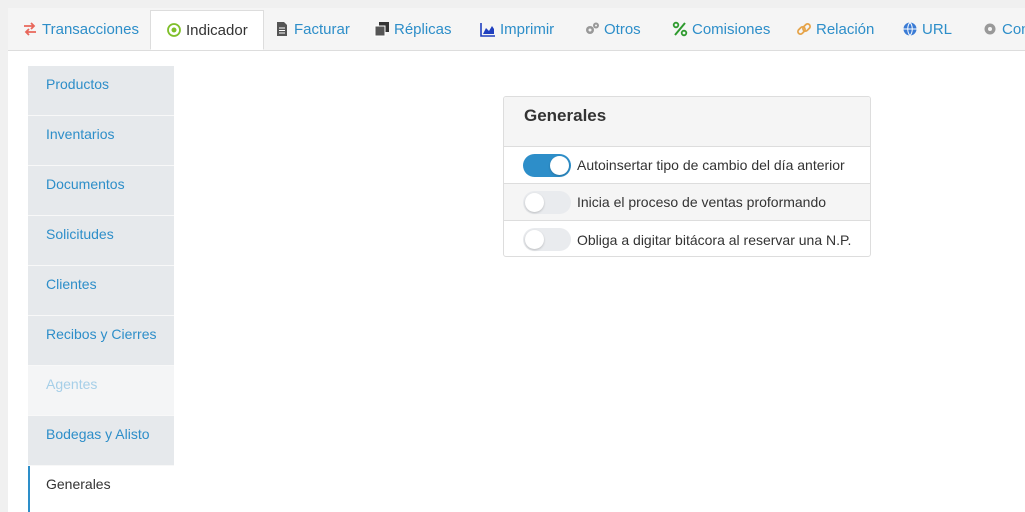 Image resolution: width=1025 pixels, height=512 pixels. I want to click on document-icon, so click(282, 29).